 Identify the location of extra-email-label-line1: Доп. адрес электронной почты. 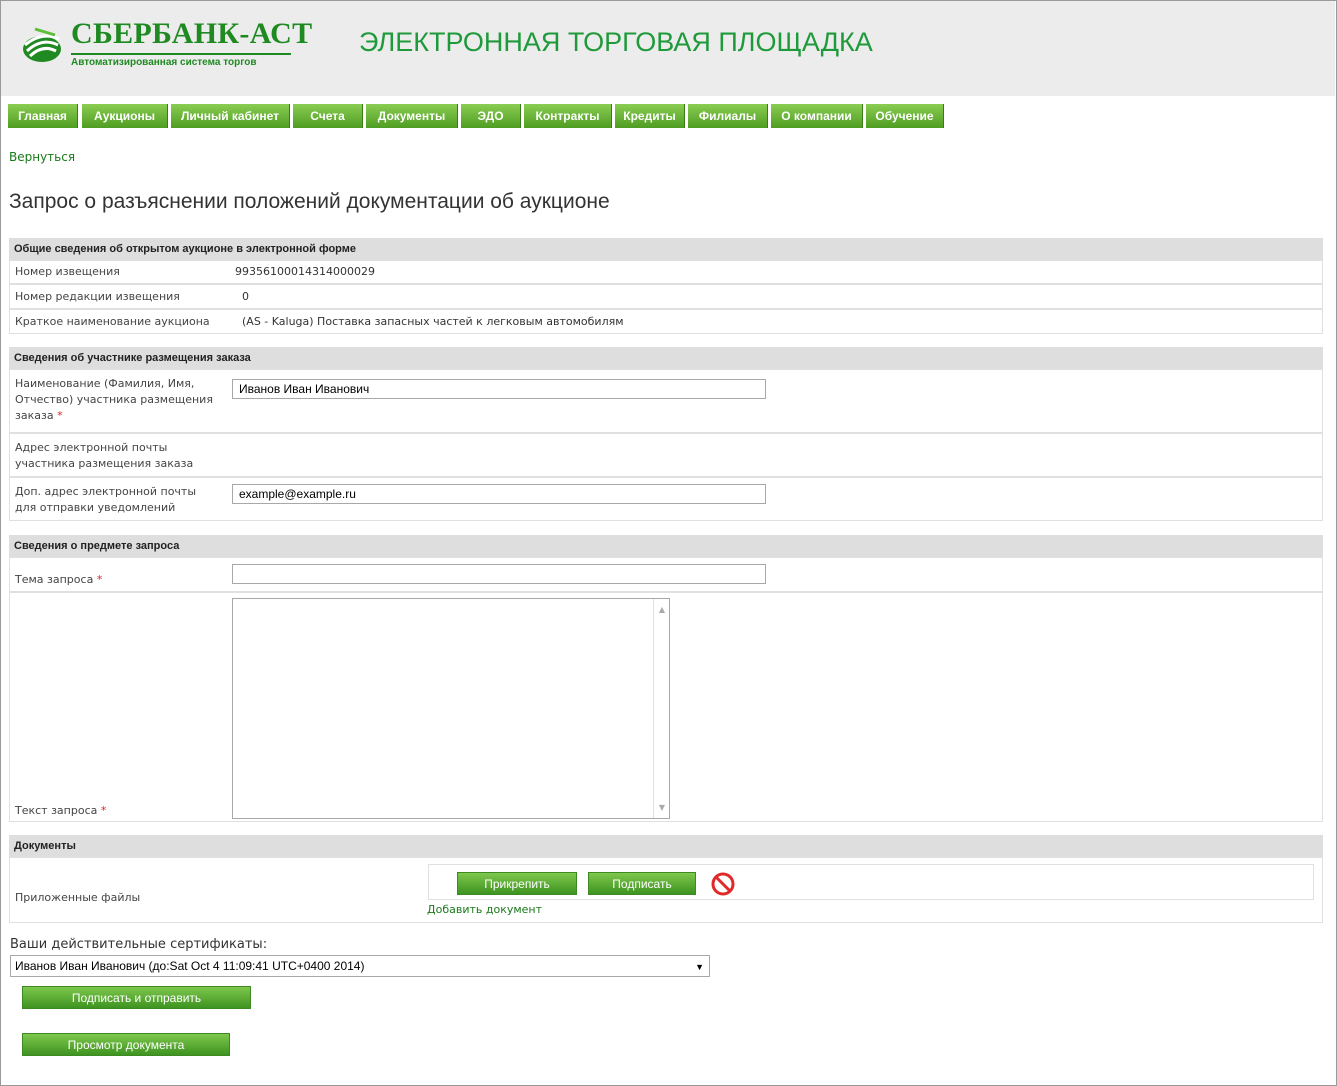
(106, 491).